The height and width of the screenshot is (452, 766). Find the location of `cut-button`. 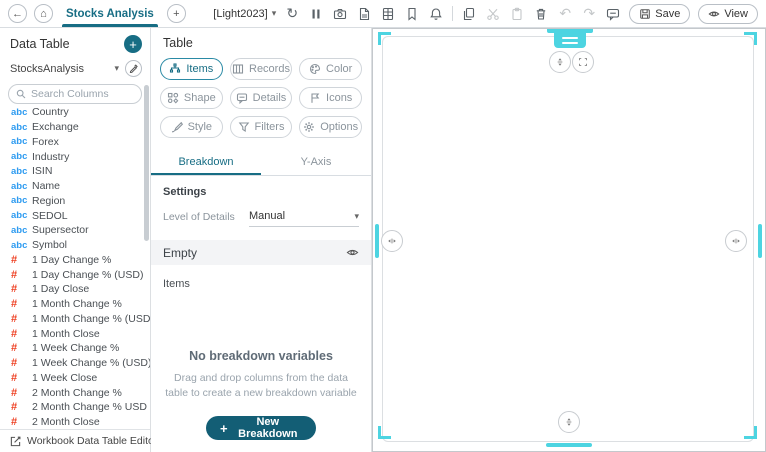

cut-button is located at coordinates (493, 14).